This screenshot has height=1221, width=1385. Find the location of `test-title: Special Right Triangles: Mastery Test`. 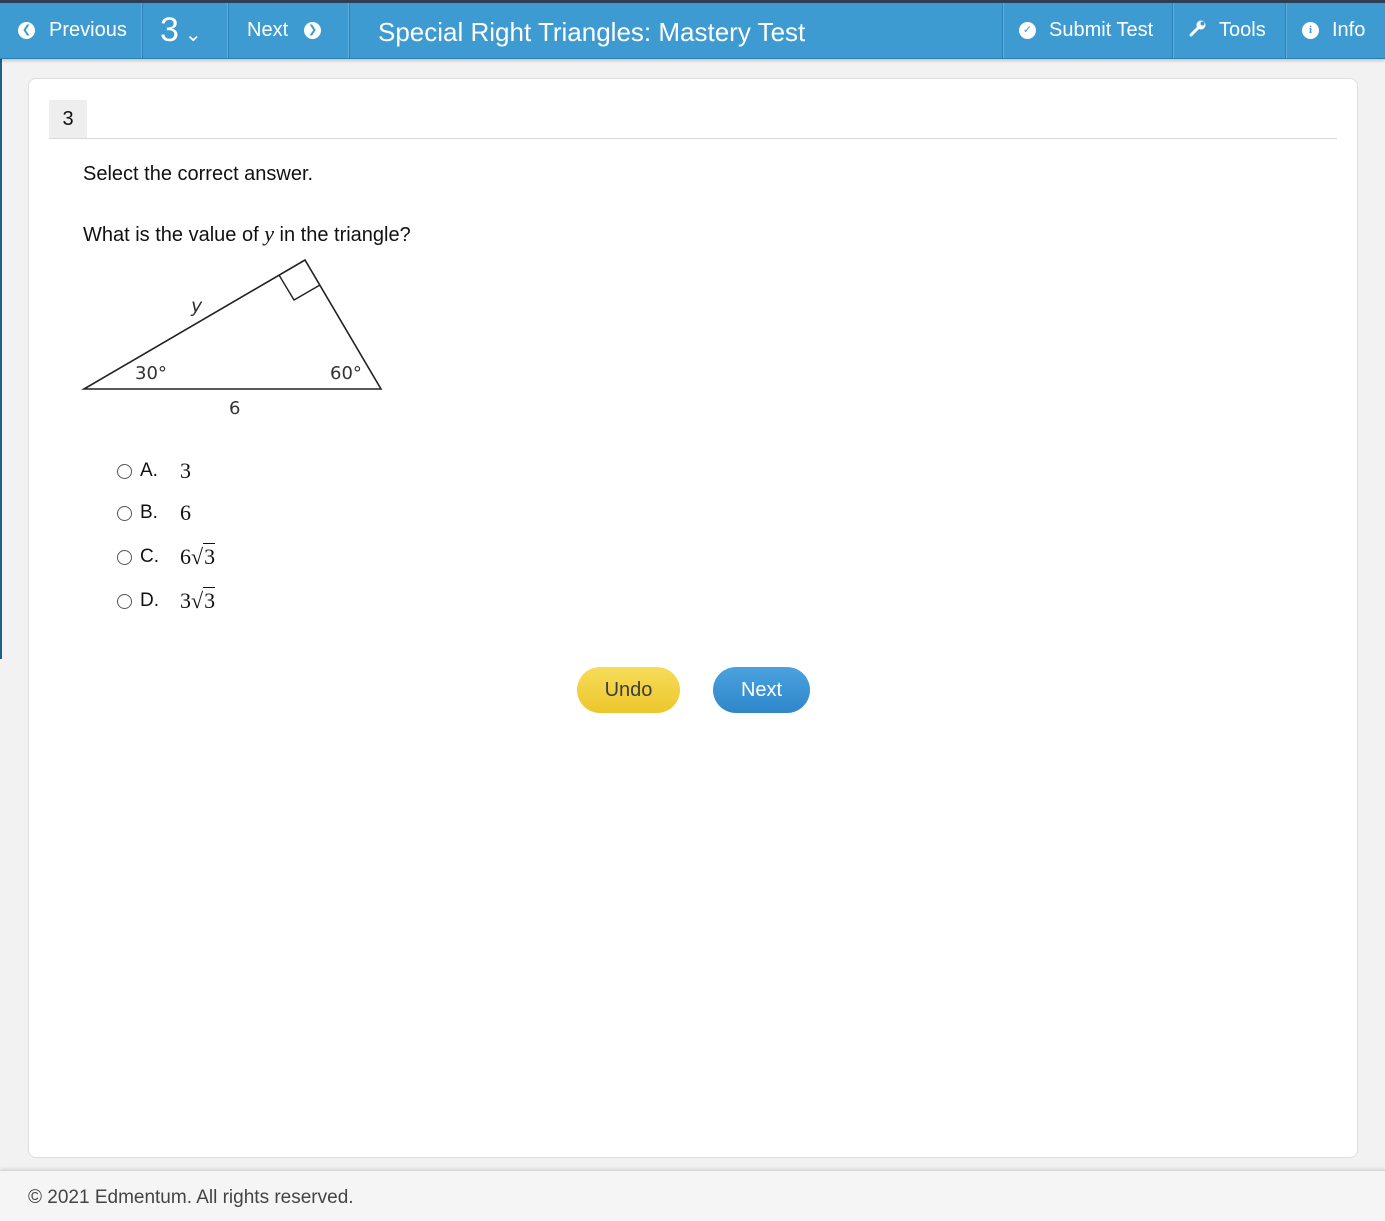

test-title: Special Right Triangles: Mastery Test is located at coordinates (592, 32).